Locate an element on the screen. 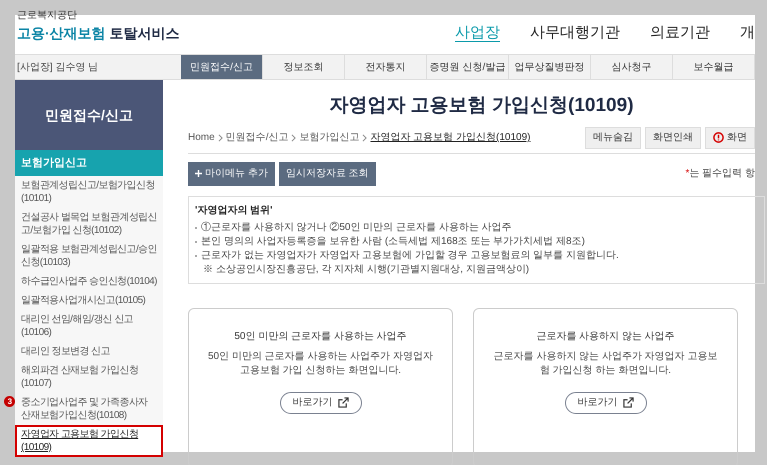 The width and height of the screenshot is (767, 465). card-description: 50인 미만의 근로자를 사용하는 사업주가 자영업자 고용보험 가입 신청하는 화면입니다. is located at coordinates (320, 364).